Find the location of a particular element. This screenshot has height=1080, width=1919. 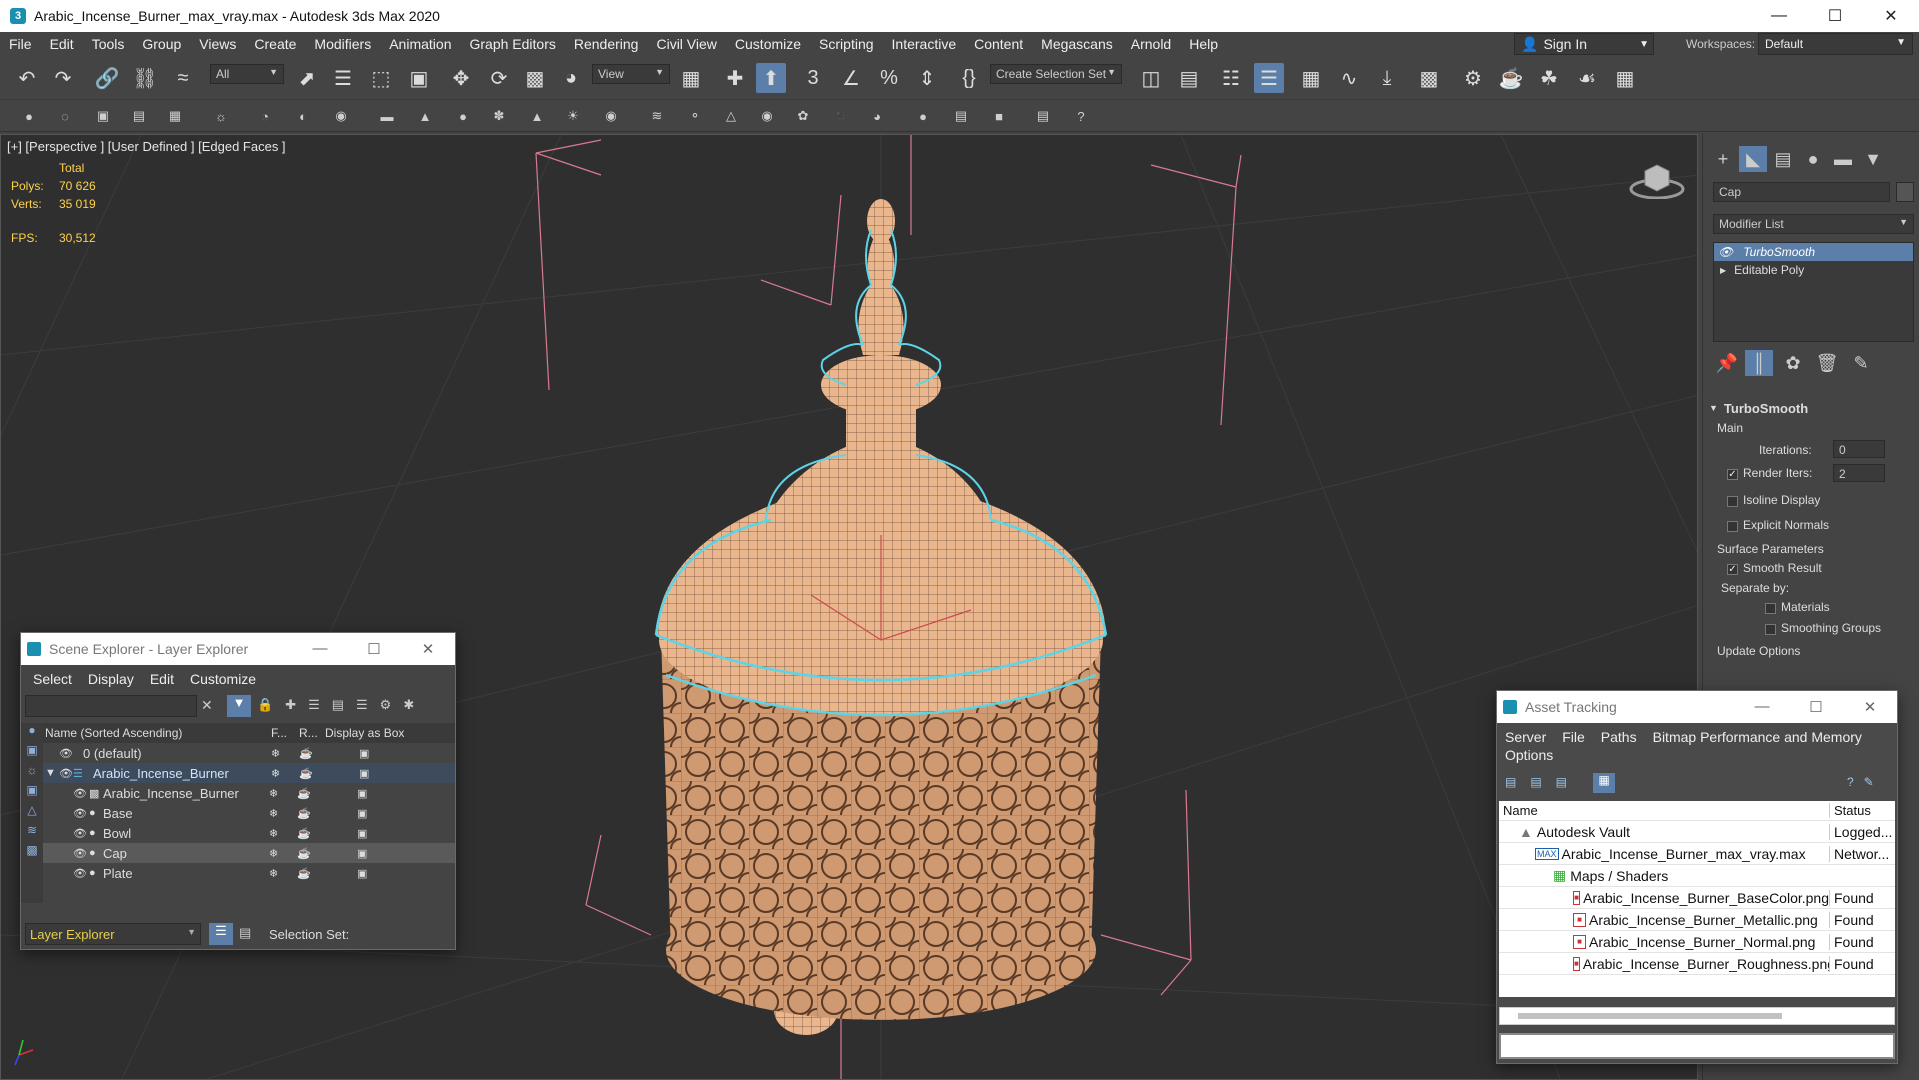

col-display-as-box: Display as Box is located at coordinates (364, 733).